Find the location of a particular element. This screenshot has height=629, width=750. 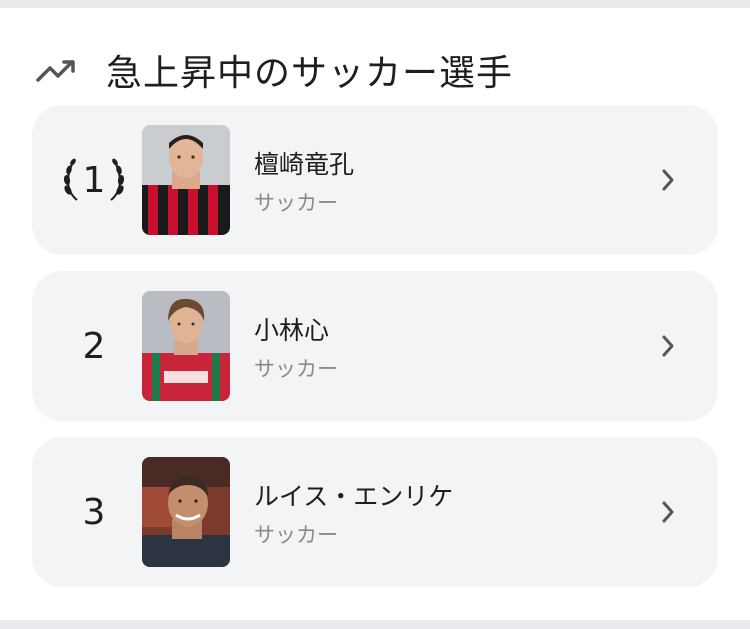

rank-badge: 2 is located at coordinates (94, 346).